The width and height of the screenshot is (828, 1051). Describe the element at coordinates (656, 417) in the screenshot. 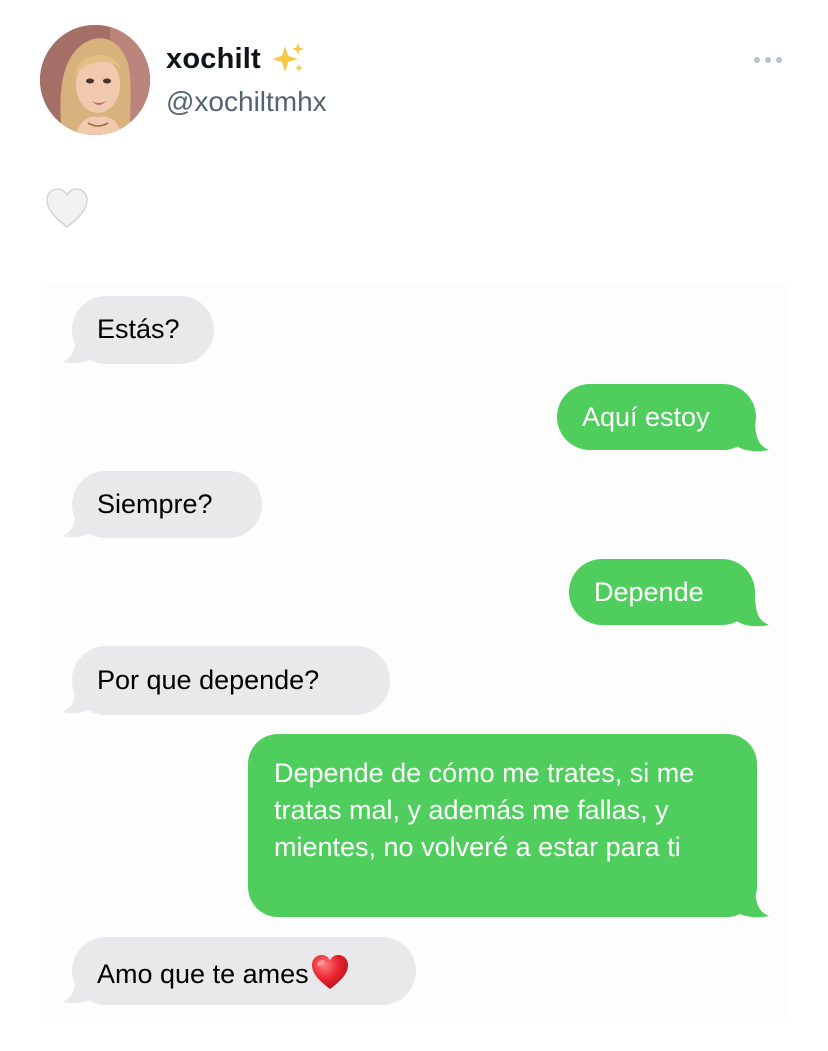

I see `message-bubble-sent: Aquí estoy` at that location.